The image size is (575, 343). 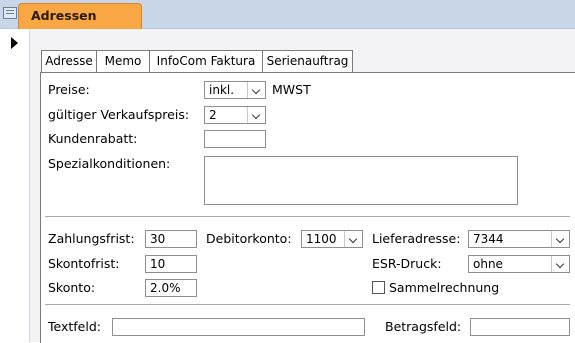 What do you see at coordinates (80, 16) in the screenshot?
I see `document-tab-adressen: Adressen` at bounding box center [80, 16].